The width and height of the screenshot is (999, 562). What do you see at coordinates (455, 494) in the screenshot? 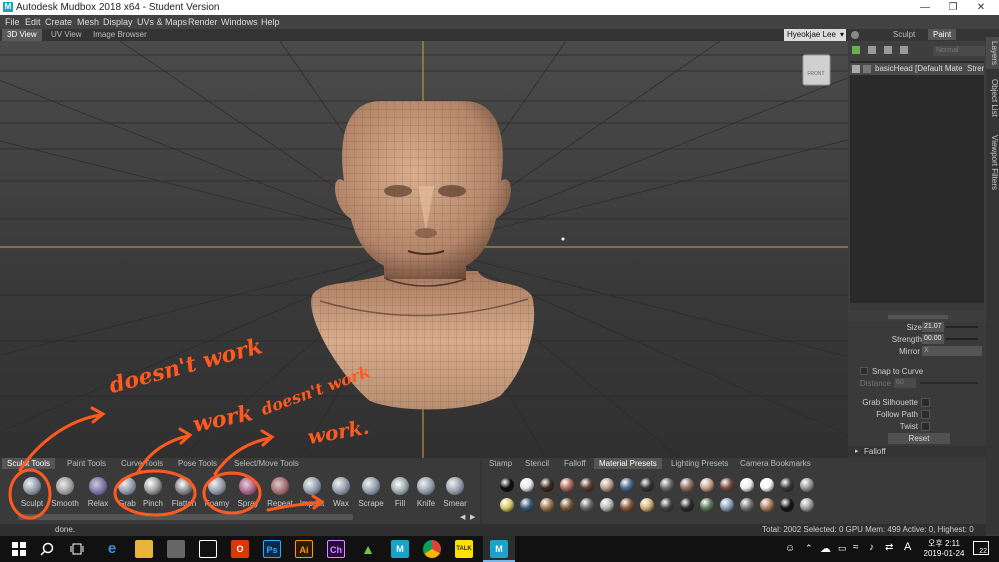
I see `smear-tool-button: Smear` at bounding box center [455, 494].